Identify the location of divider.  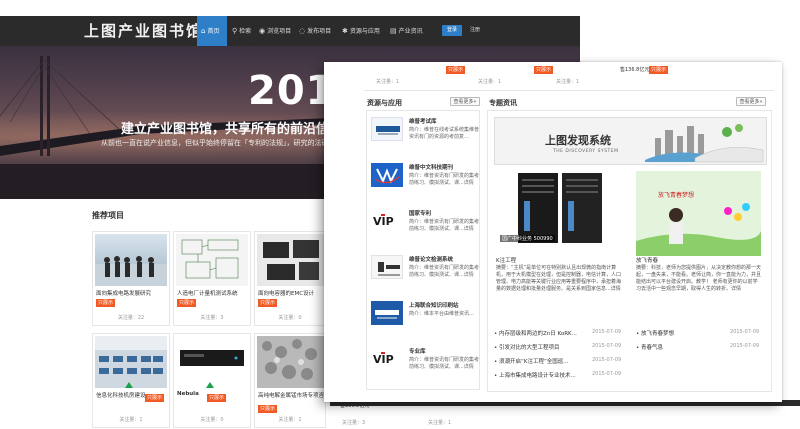
(569, 90).